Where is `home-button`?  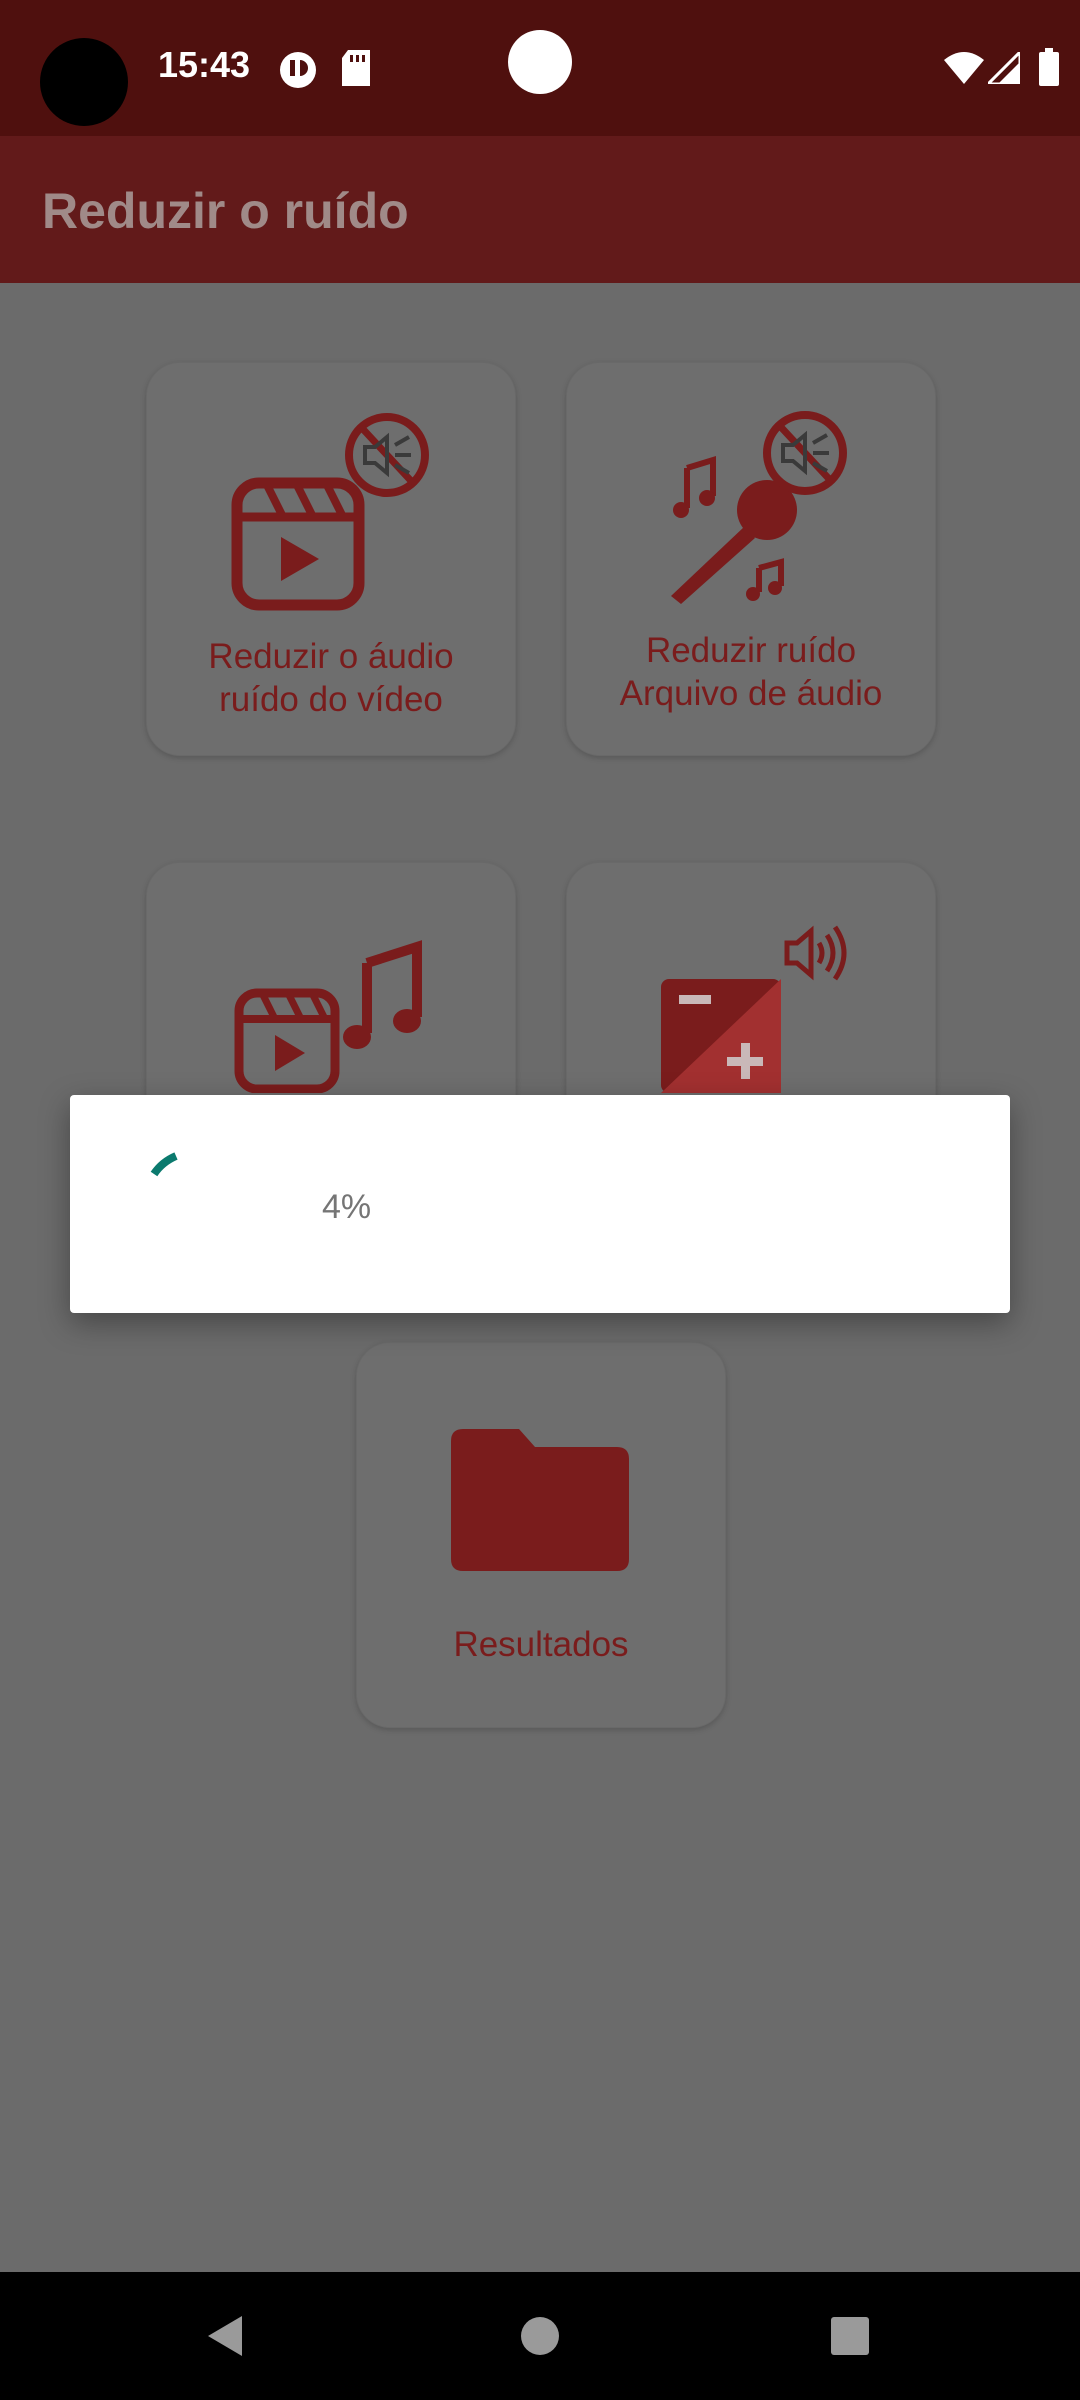
home-button is located at coordinates (540, 2336).